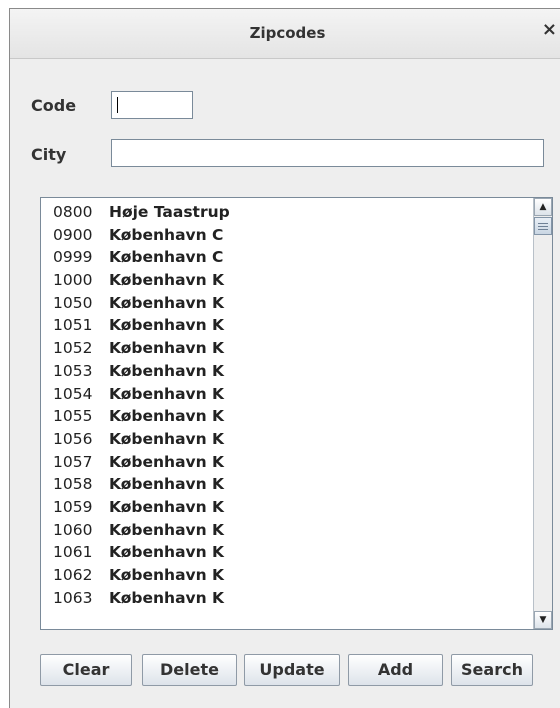 The height and width of the screenshot is (708, 560). What do you see at coordinates (73, 461) in the screenshot?
I see `list-item-zip: 1057` at bounding box center [73, 461].